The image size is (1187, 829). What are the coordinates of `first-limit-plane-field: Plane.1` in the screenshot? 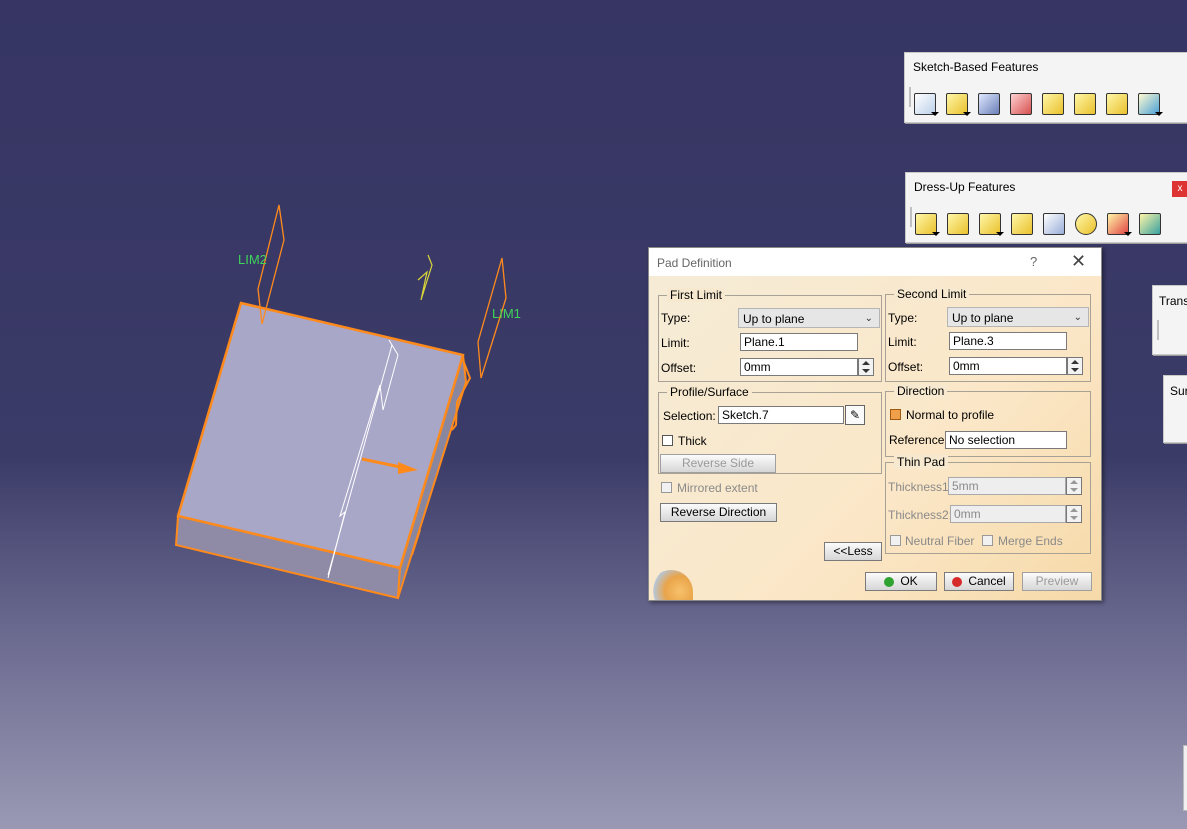 It's located at (799, 342).